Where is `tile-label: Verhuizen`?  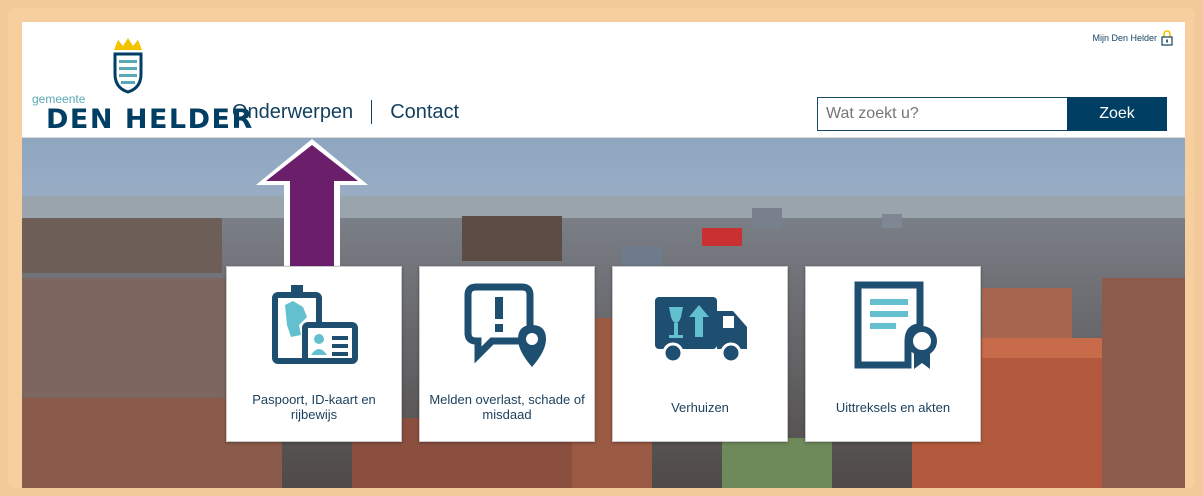 tile-label: Verhuizen is located at coordinates (700, 407).